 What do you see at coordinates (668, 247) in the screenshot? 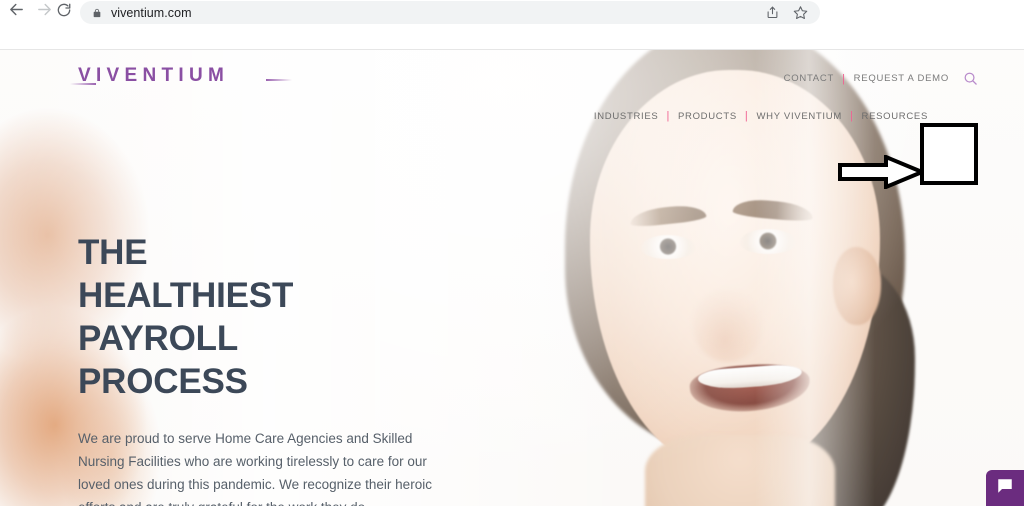
I see `portrait-eye-left` at bounding box center [668, 247].